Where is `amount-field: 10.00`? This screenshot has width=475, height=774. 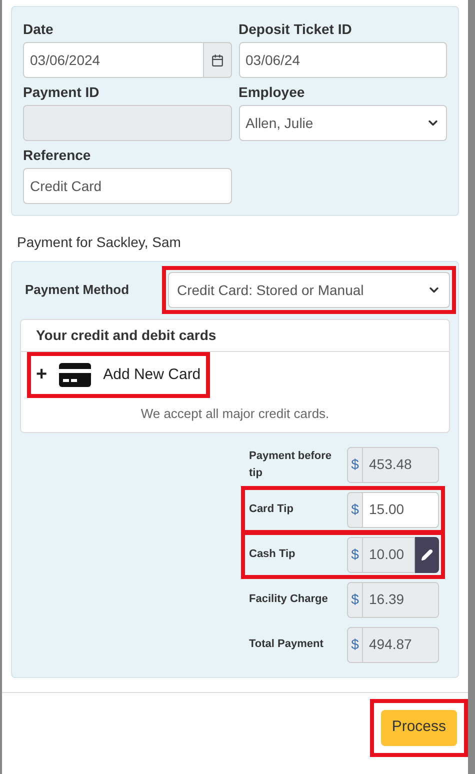 amount-field: 10.00 is located at coordinates (389, 554).